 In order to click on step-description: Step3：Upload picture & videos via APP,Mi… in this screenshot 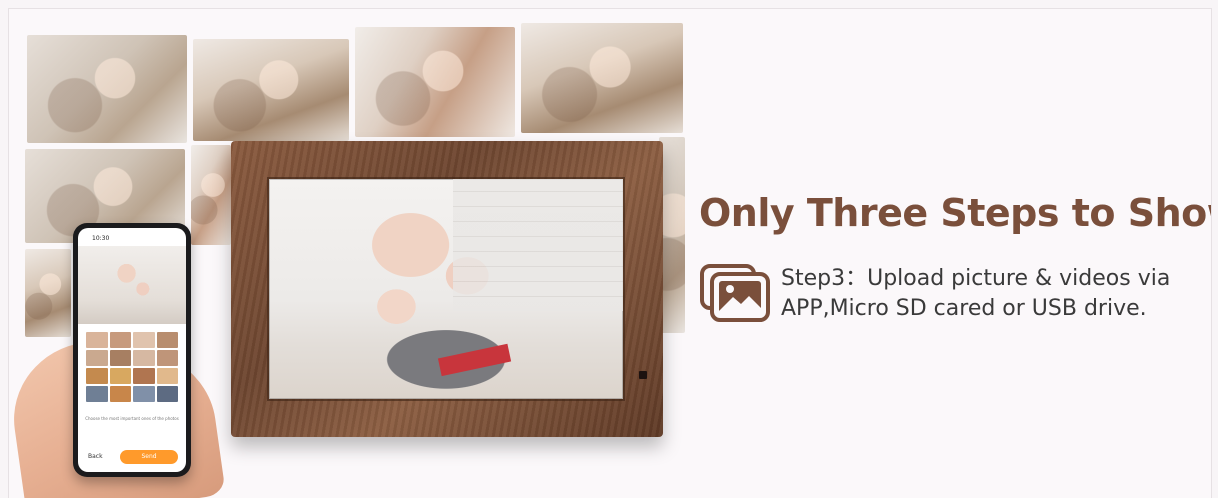, I will do `click(975, 294)`.